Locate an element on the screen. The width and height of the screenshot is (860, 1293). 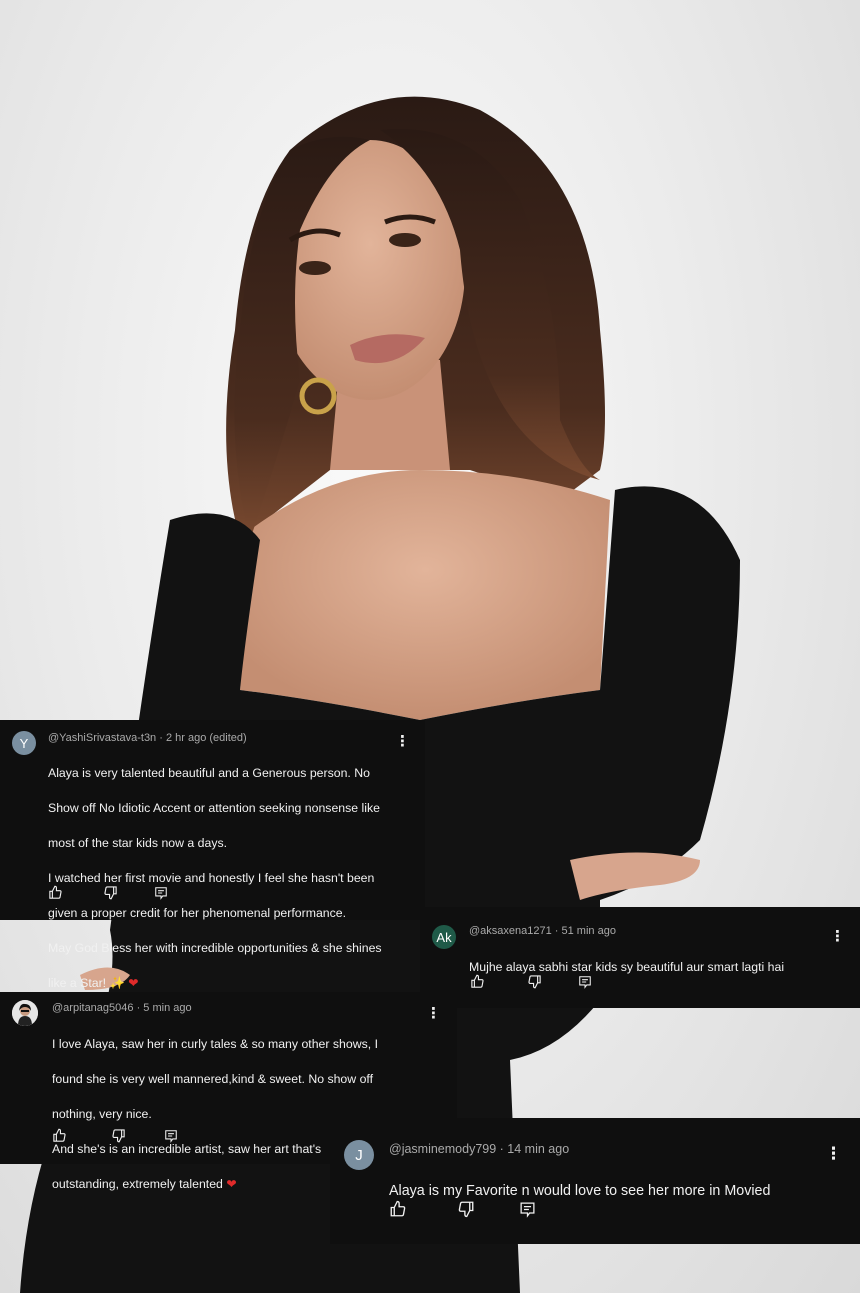
comment-line-text: like a Star! ✨ is located at coordinates (86, 982).